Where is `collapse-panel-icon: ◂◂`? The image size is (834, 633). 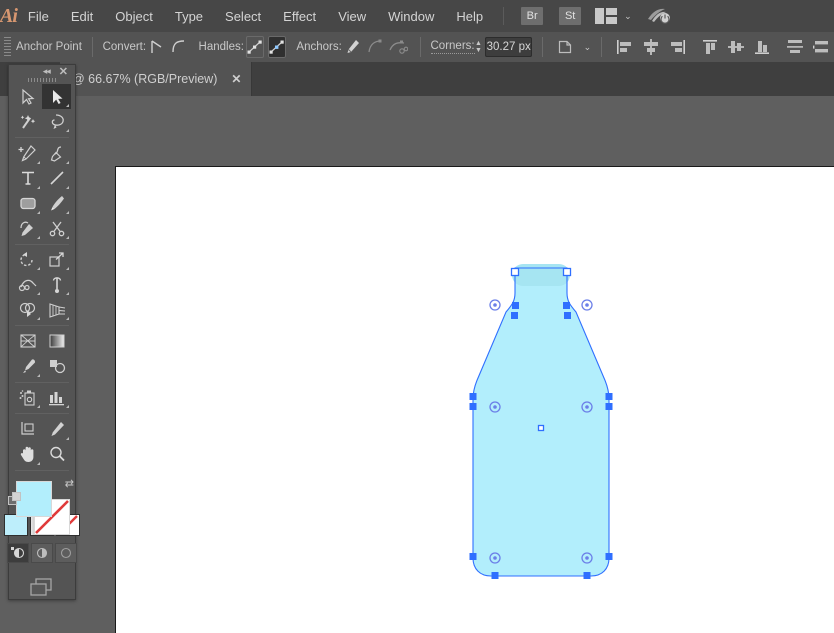 collapse-panel-icon: ◂◂ is located at coordinates (47, 71).